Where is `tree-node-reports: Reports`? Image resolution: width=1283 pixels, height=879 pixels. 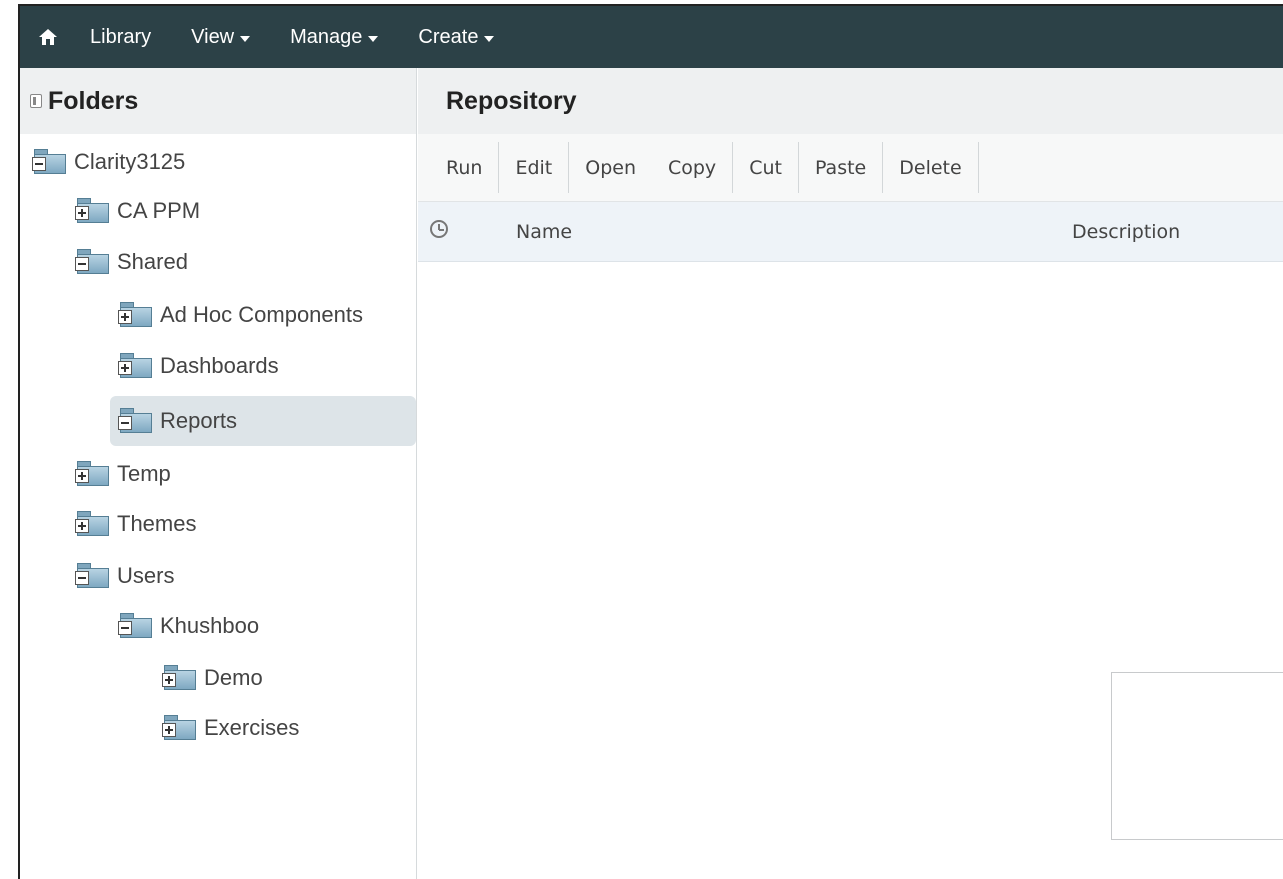 tree-node-reports: Reports is located at coordinates (263, 421).